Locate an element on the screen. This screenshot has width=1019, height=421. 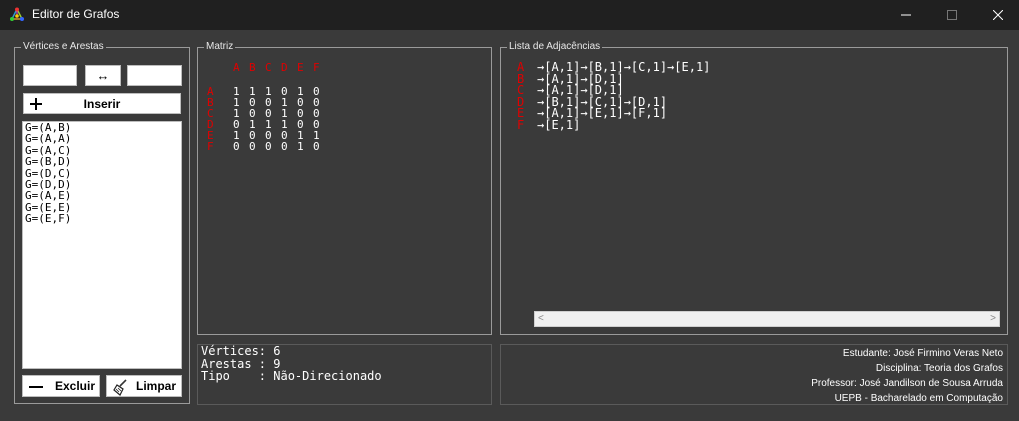
credit-institution: UEPB - Bacharelado em Computação is located at coordinates (918, 398).